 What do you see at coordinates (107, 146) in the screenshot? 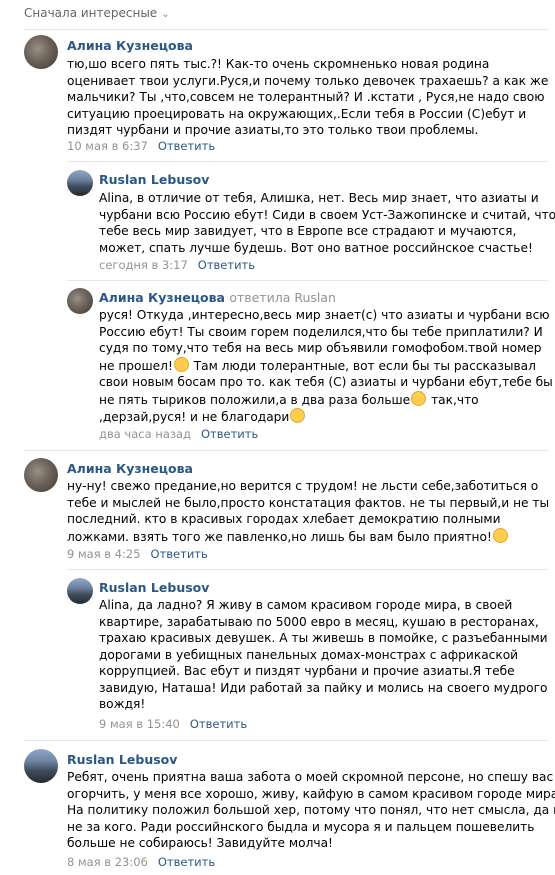
I see `comment-date: 10 мая в 6:37` at bounding box center [107, 146].